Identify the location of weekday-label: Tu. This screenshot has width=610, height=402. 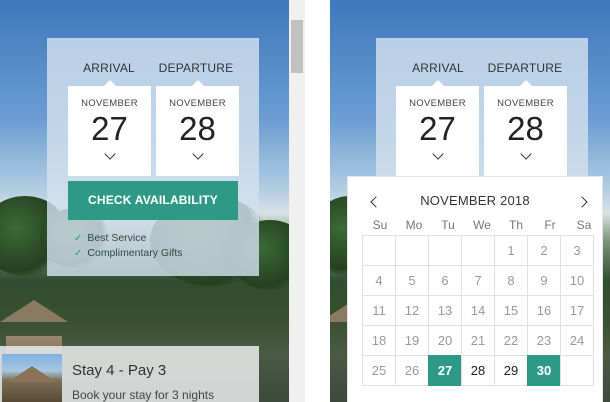
(448, 225).